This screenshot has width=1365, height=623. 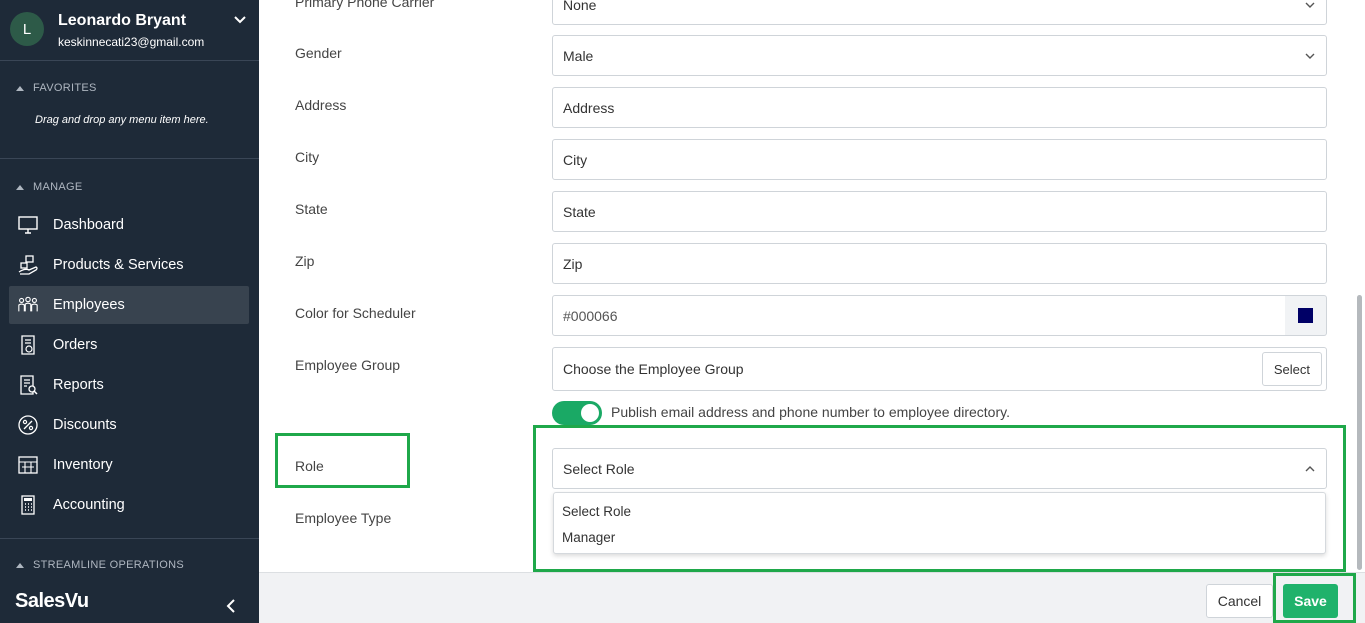 What do you see at coordinates (122, 20) in the screenshot?
I see `user-name: Leonardo Bryant` at bounding box center [122, 20].